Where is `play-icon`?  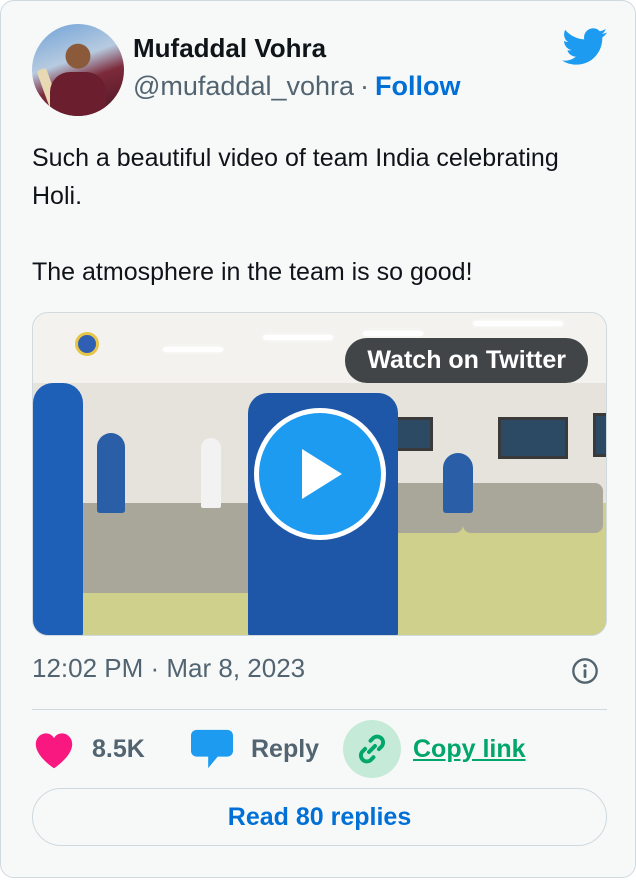
play-icon is located at coordinates (322, 474).